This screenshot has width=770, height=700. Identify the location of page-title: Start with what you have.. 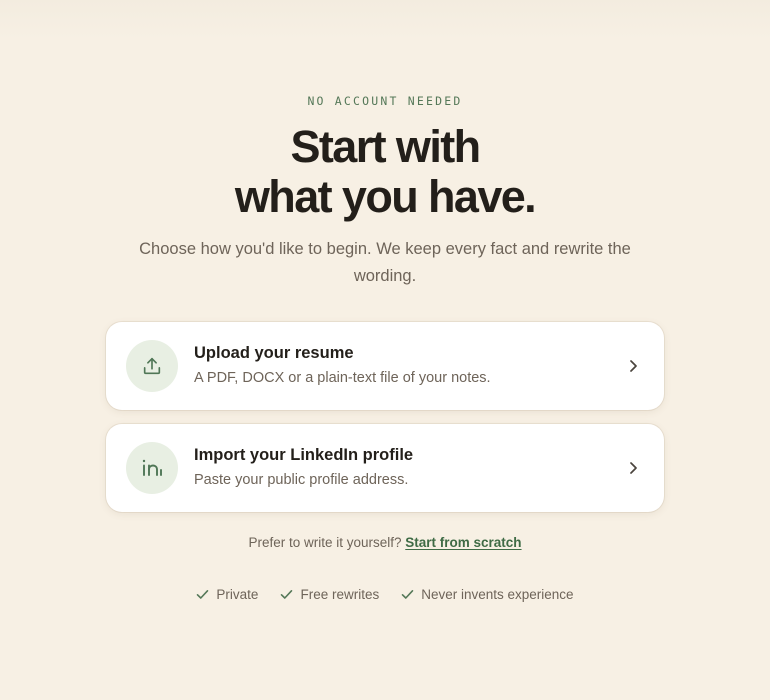
(385, 172).